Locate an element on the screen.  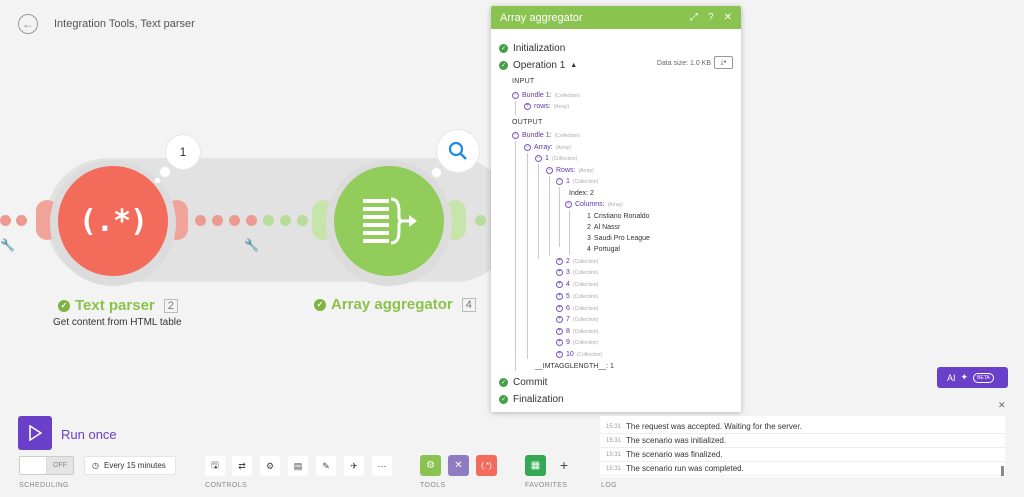
beta-badge: BETA is located at coordinates (983, 377).